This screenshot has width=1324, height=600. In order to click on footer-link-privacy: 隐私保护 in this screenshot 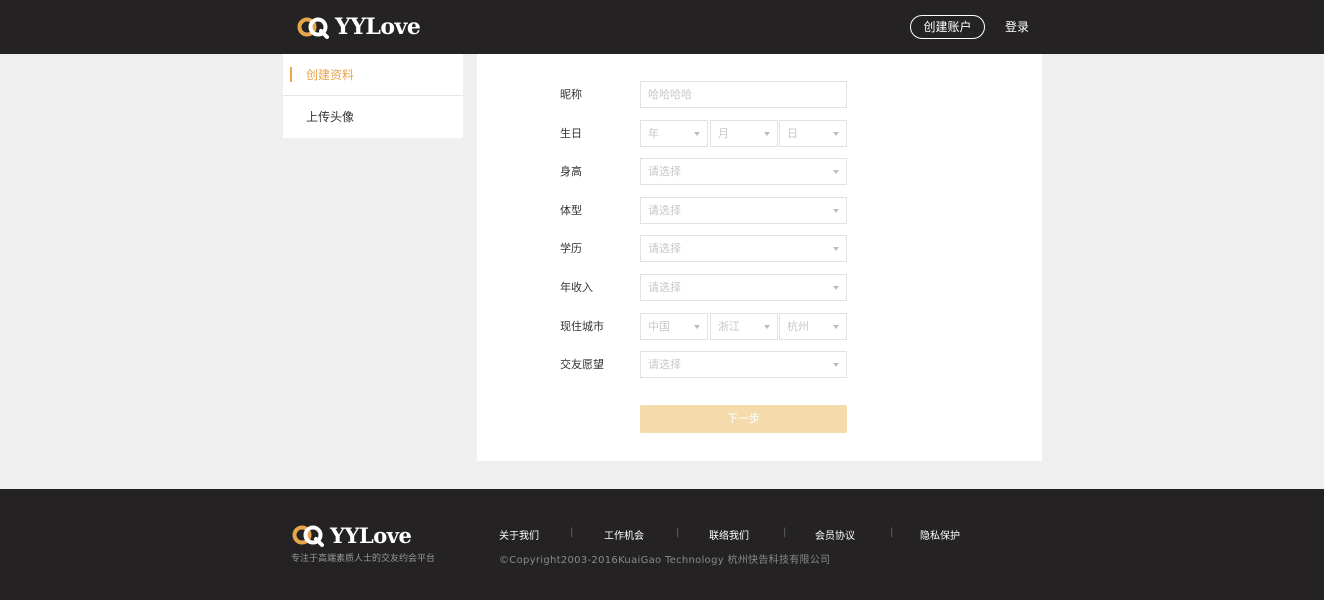, I will do `click(940, 534)`.